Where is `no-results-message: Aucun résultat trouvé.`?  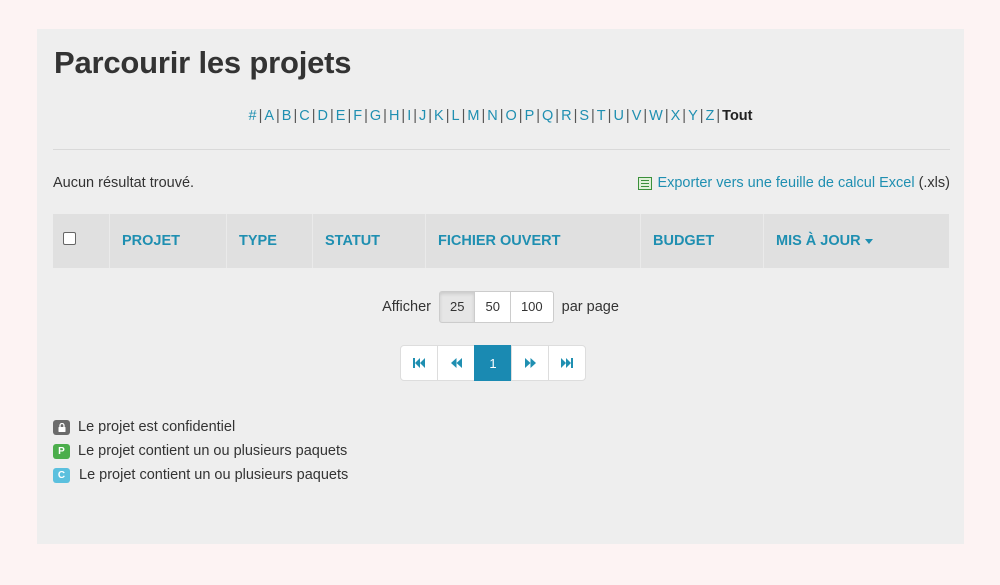 no-results-message: Aucun résultat trouvé. is located at coordinates (124, 183).